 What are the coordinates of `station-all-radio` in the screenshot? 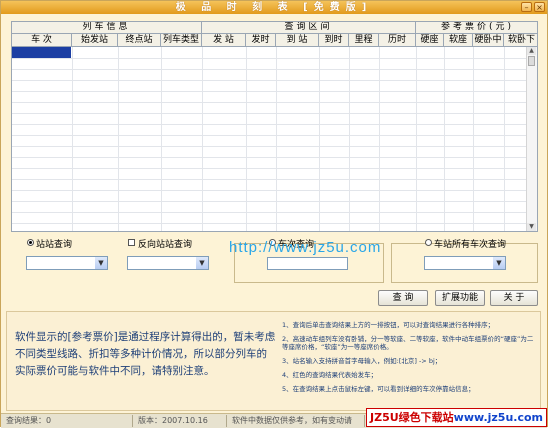 It's located at (428, 242).